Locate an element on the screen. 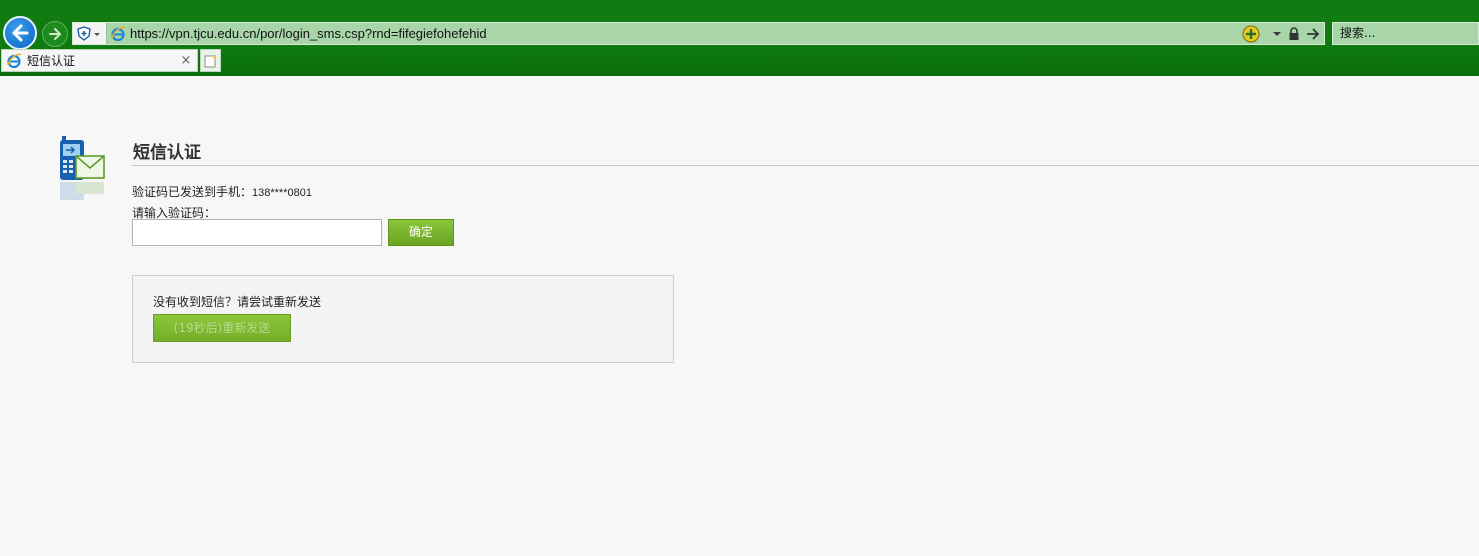 The width and height of the screenshot is (1479, 556). new-tab-button is located at coordinates (210, 60).